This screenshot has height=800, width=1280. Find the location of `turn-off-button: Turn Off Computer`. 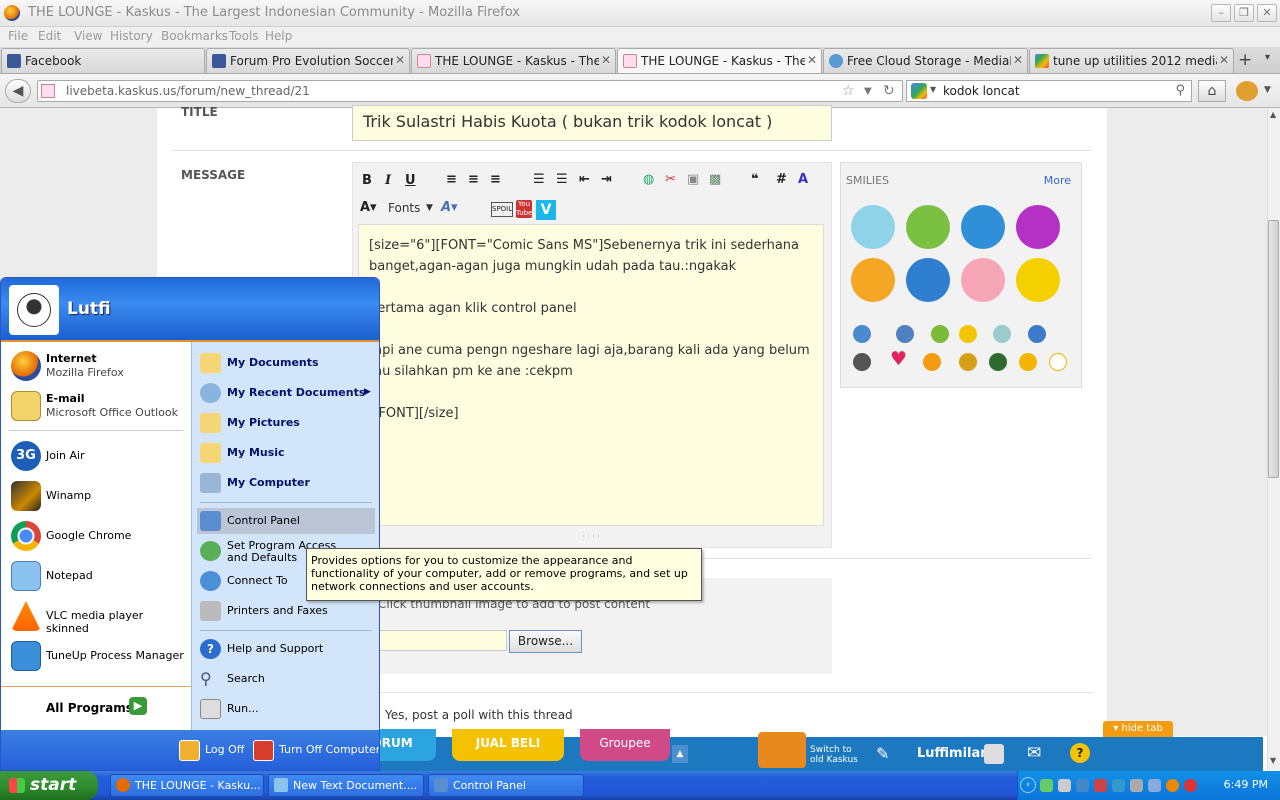

turn-off-button: Turn Off Computer is located at coordinates (316, 750).